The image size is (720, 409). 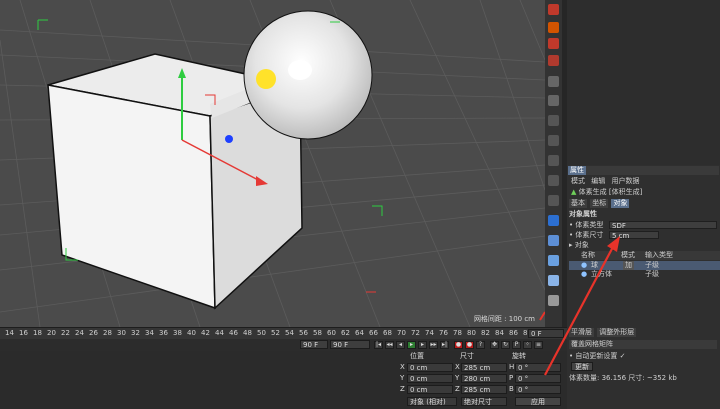 I want to click on tab-basic: 基本, so click(x=578, y=203).